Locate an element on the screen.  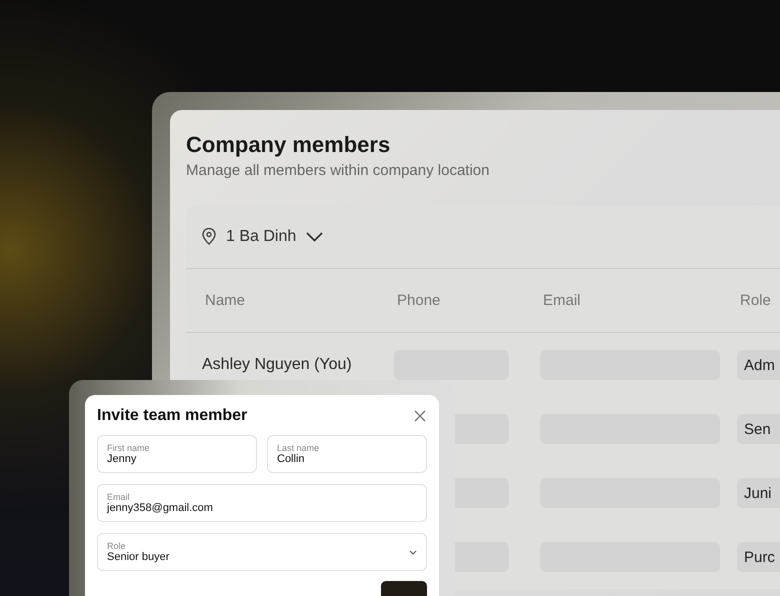
page-subtitle: Manage all members within company location is located at coordinates (338, 170).